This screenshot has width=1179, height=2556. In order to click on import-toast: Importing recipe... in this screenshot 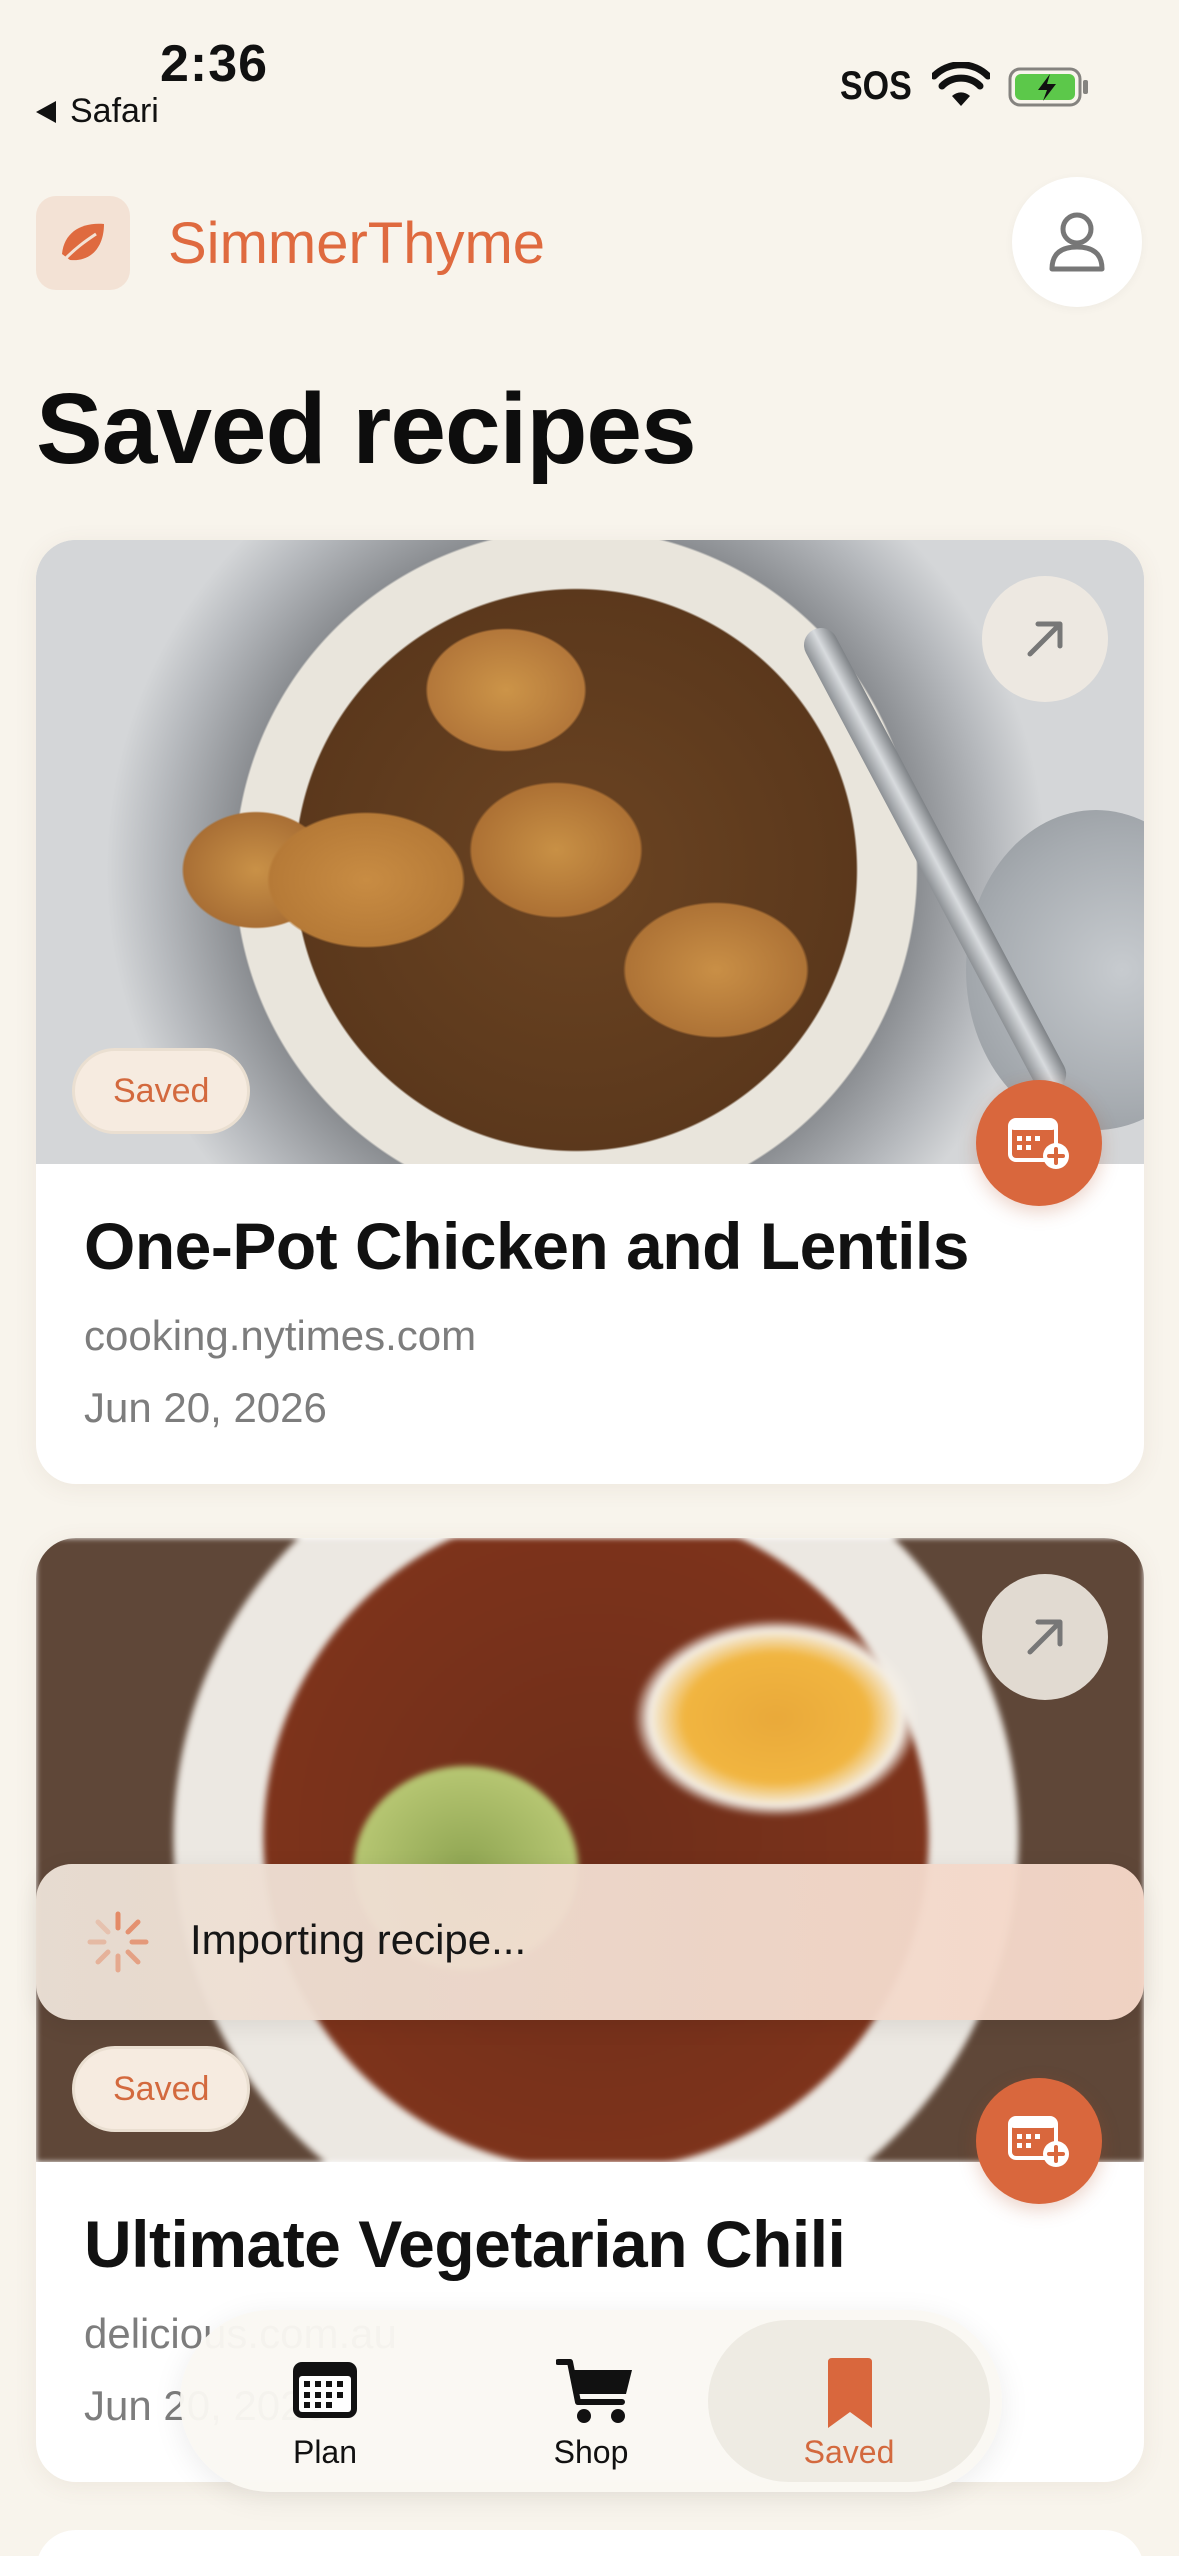, I will do `click(590, 1942)`.